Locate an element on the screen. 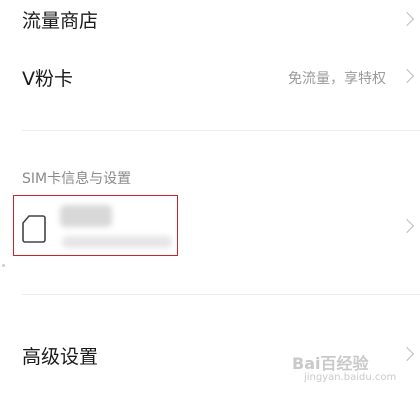 This screenshot has height=400, width=420. baidu-jingyan-watermark: Bai百经验 jingyan.baidu.com is located at coordinates (348, 368).